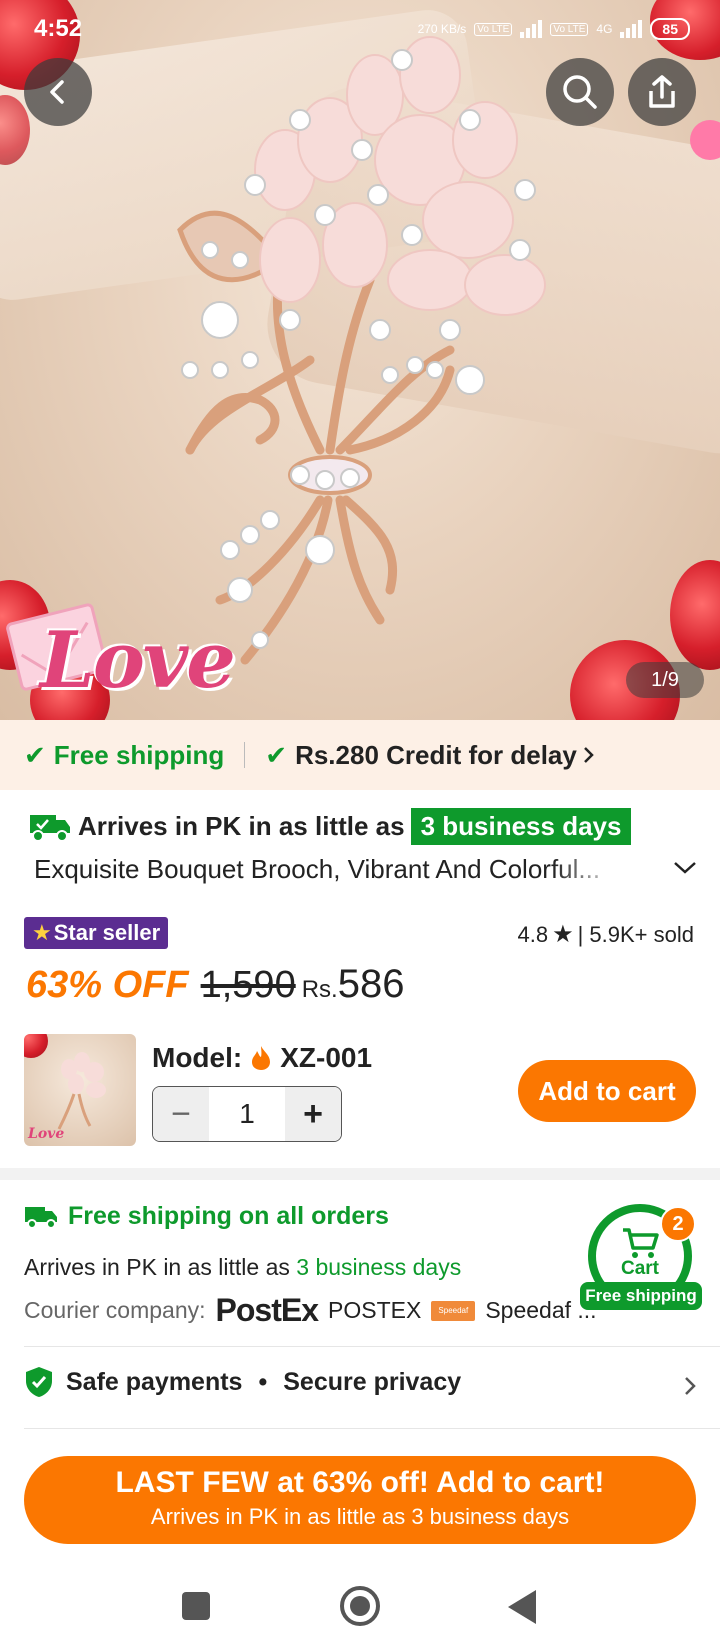 The height and width of the screenshot is (1650, 720). Describe the element at coordinates (522, 1607) in the screenshot. I see `system-back-button` at that location.